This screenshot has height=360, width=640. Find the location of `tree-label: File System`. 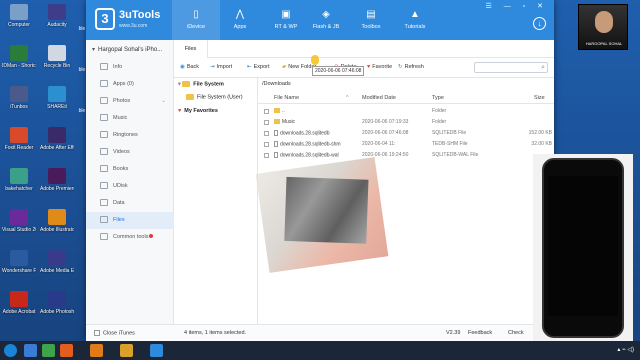

tree-label: File System is located at coordinates (208, 84).